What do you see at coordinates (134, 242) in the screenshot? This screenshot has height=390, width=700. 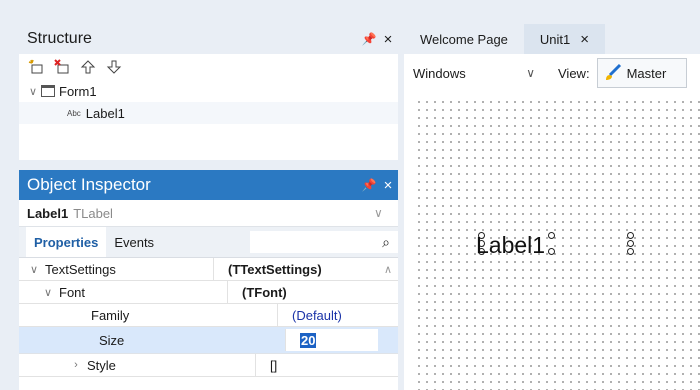 I see `tab-events: Events` at bounding box center [134, 242].